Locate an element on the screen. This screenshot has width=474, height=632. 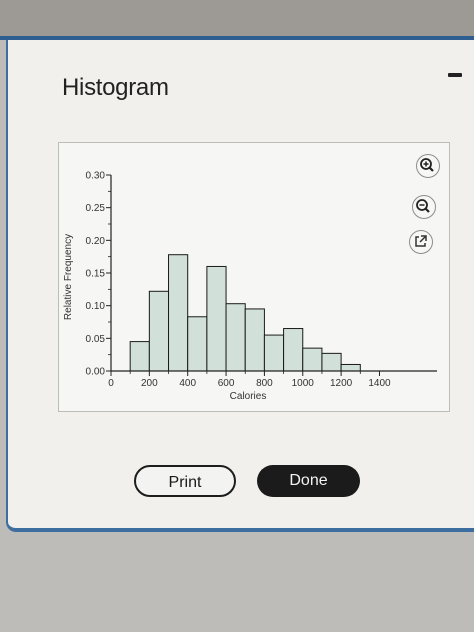
pop-out-icon is located at coordinates (421, 241).